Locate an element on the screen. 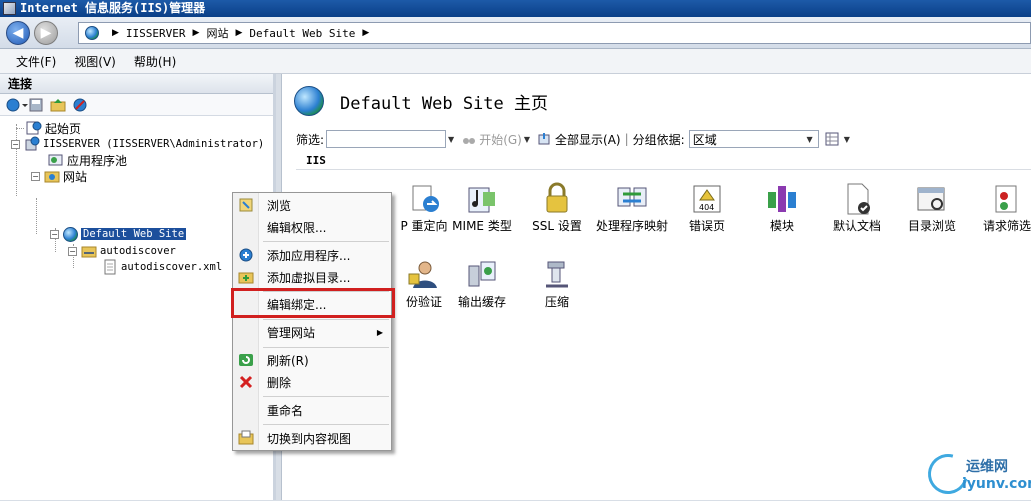 The height and width of the screenshot is (501, 1031). menu-item-switch-content-view: 切换到内容视图 is located at coordinates (312, 438).